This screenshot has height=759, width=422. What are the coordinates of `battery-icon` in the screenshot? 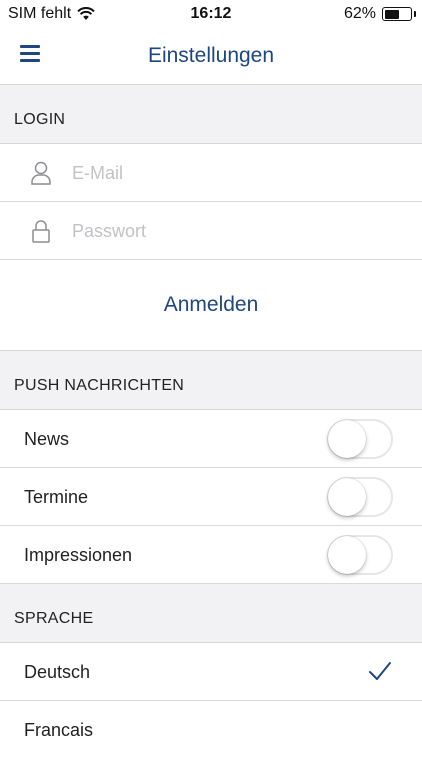 It's located at (399, 14).